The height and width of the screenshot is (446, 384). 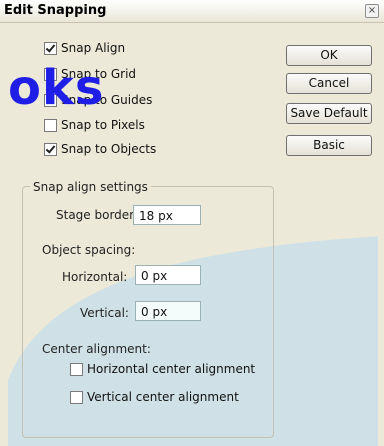 I want to click on close-icon: ×, so click(x=372, y=10).